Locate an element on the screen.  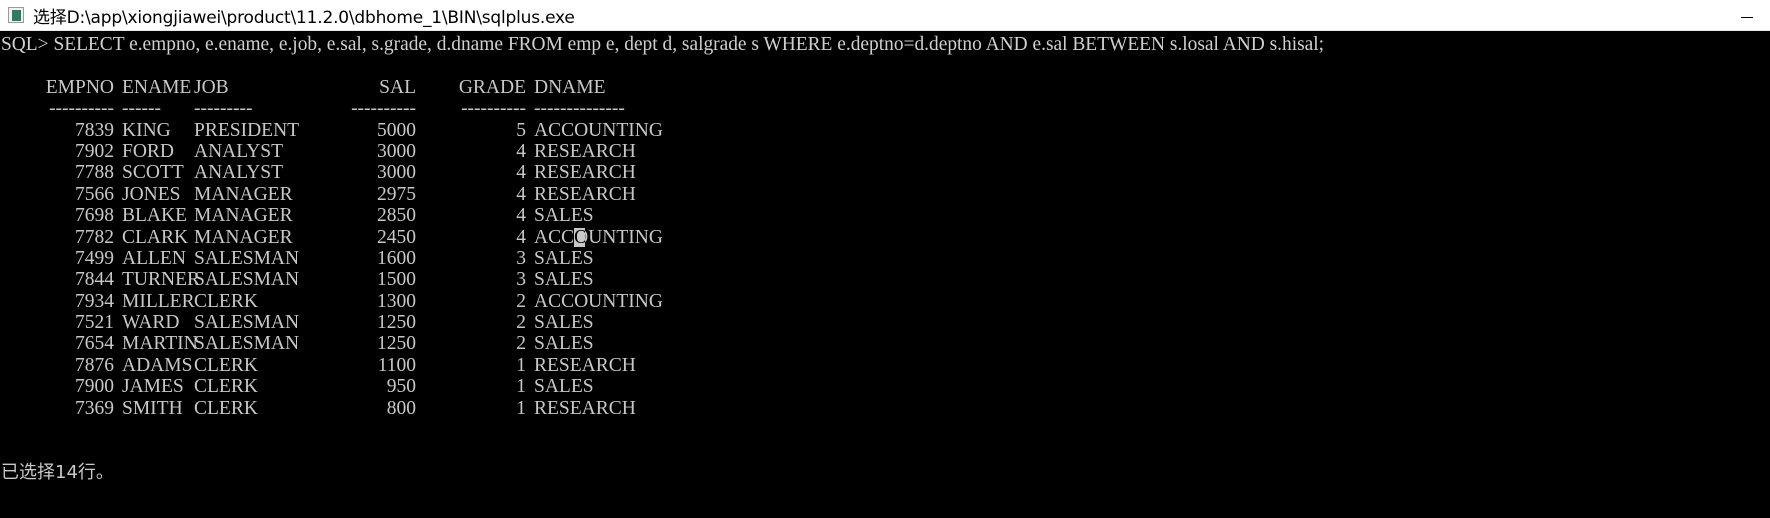
window-controls is located at coordinates (1747, 15).